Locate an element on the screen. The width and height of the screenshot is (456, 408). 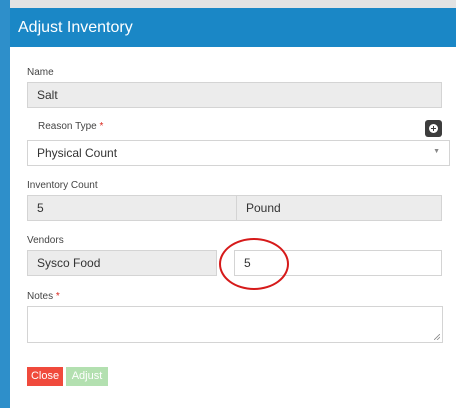
add-reason-type-button is located at coordinates (433, 128).